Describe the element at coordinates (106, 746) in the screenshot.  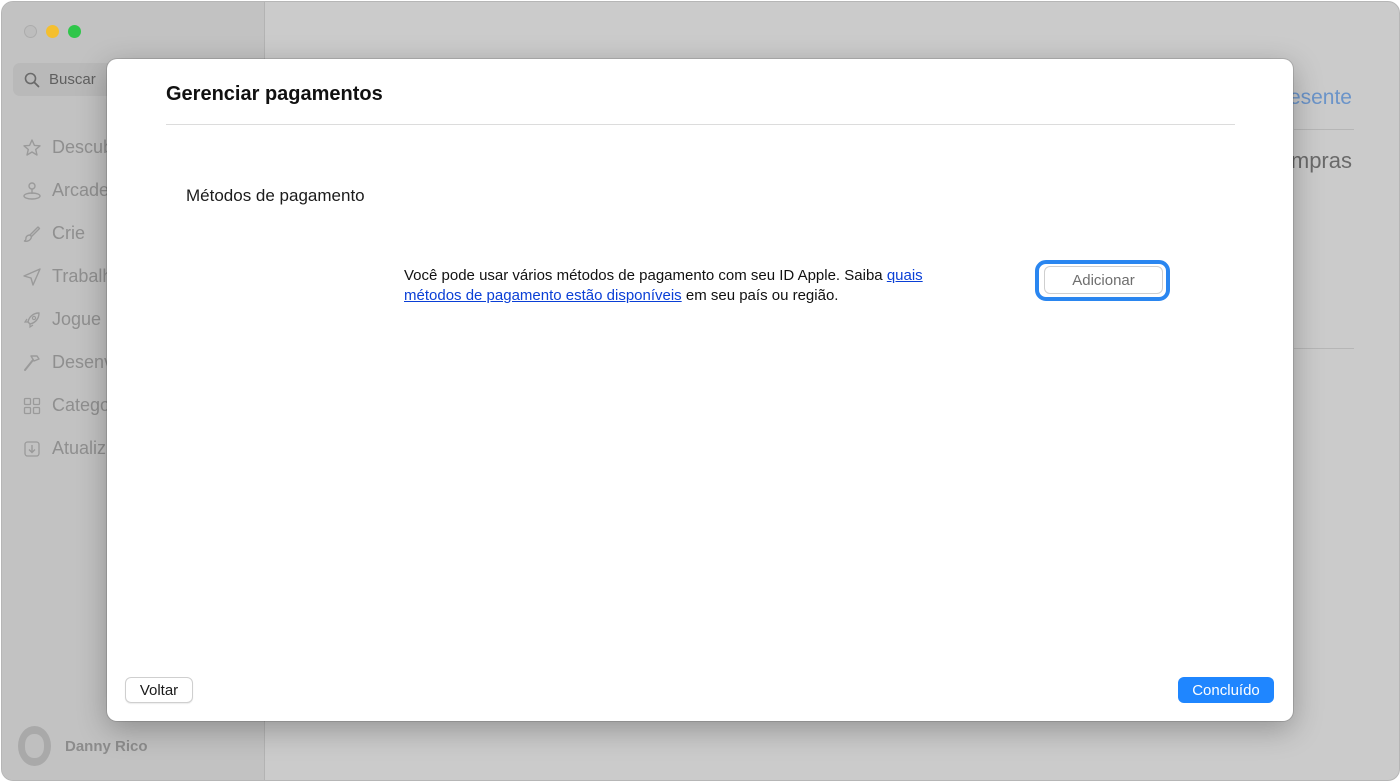
I see `user-name: Danny Rico` at that location.